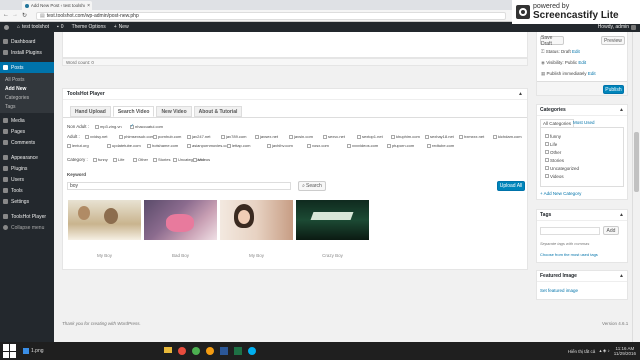  Describe the element at coordinates (592, 73) in the screenshot. I see `edit-schedule-link: Edit` at that location.